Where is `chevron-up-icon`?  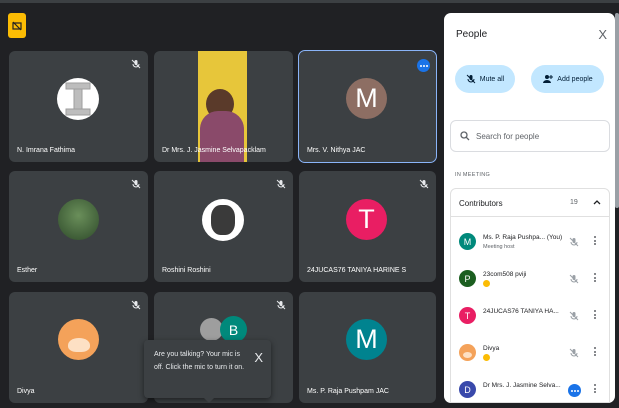 chevron-up-icon is located at coordinates (597, 202).